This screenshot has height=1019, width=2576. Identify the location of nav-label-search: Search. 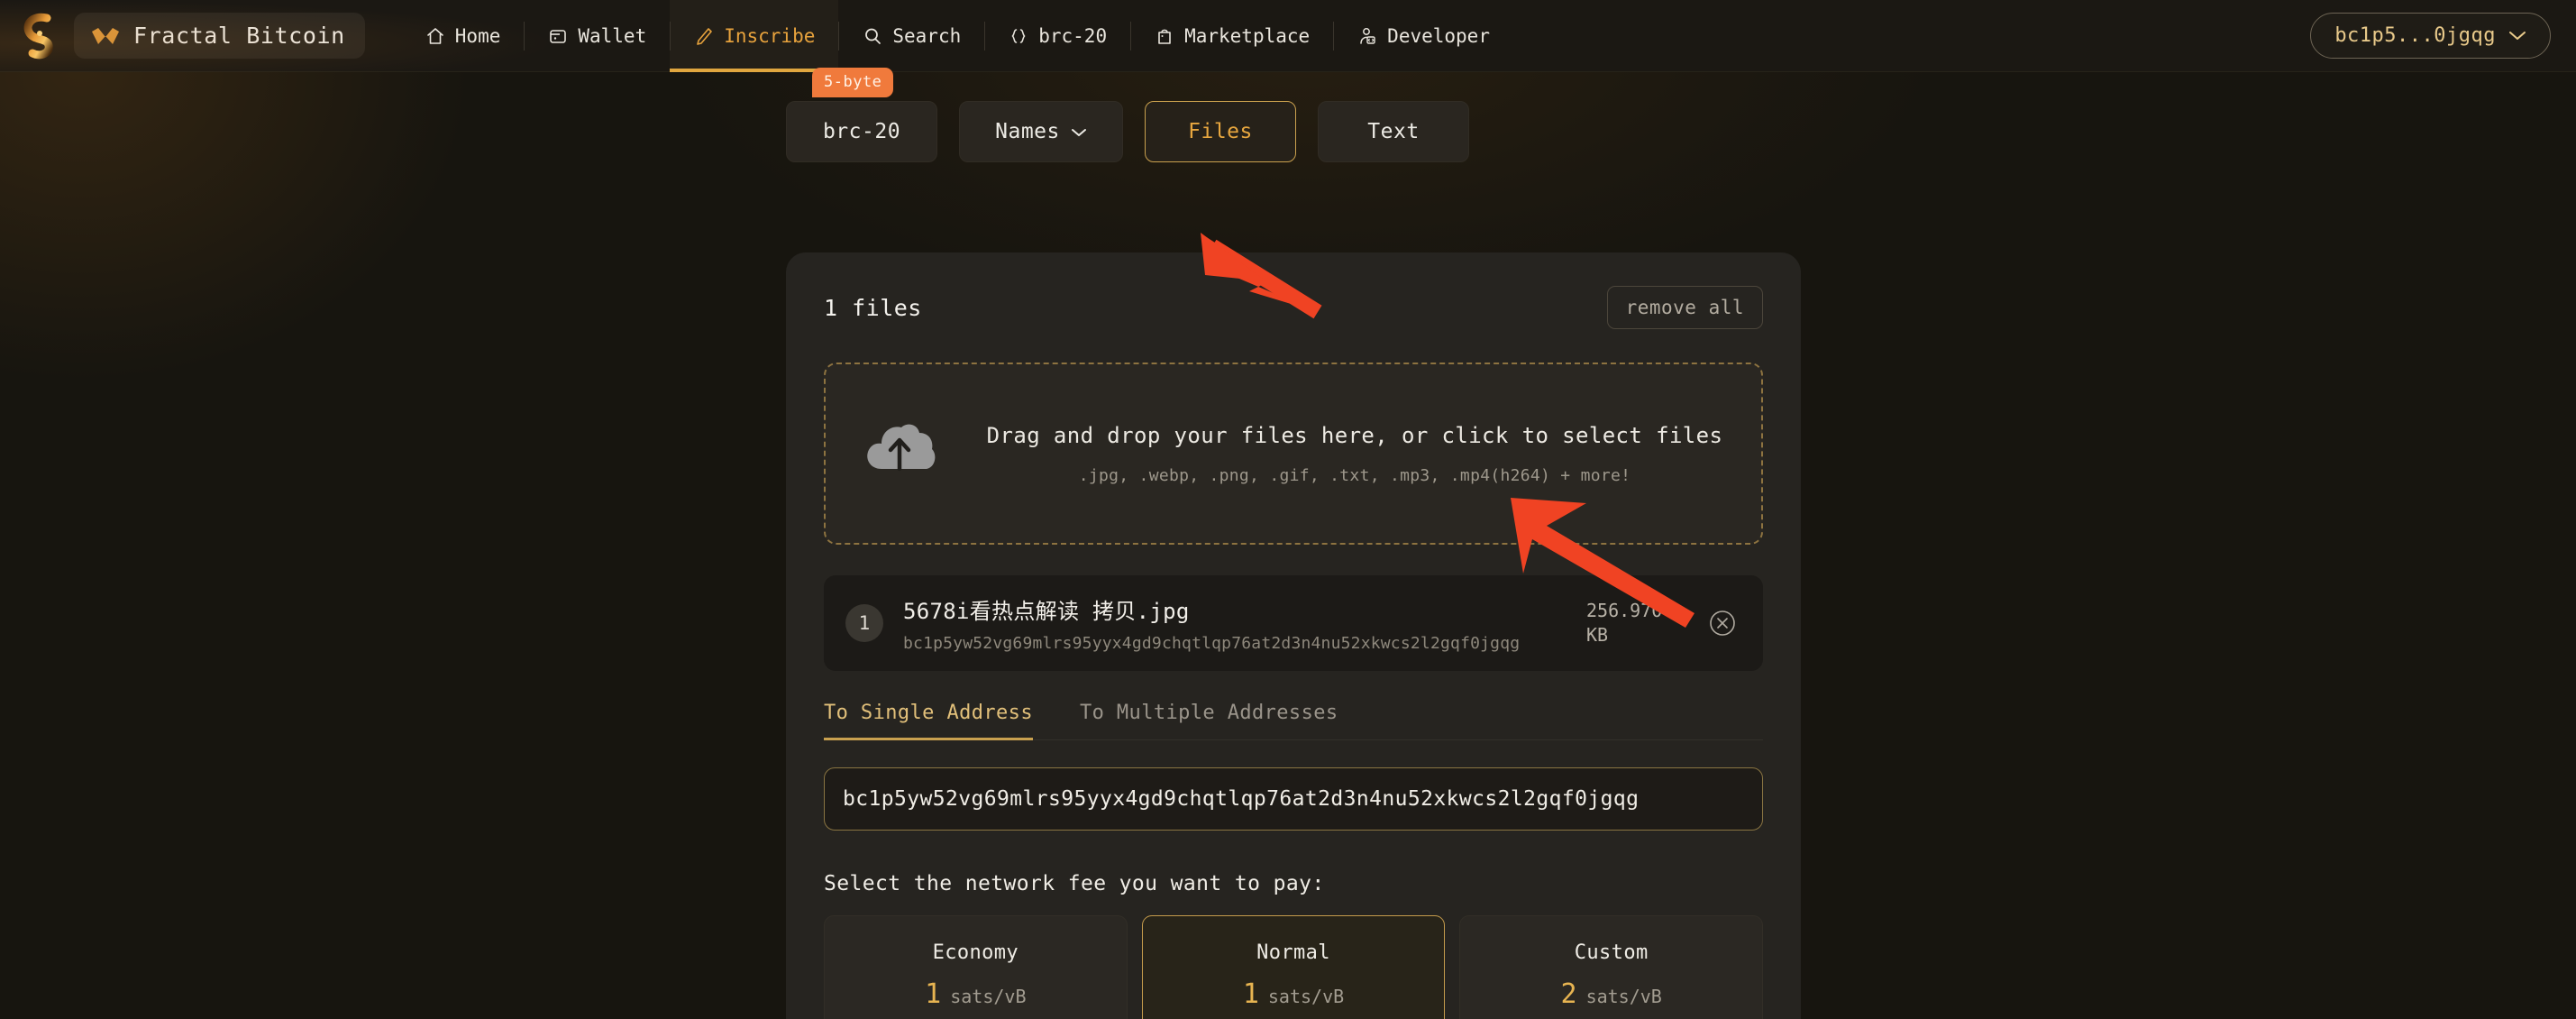
(927, 36).